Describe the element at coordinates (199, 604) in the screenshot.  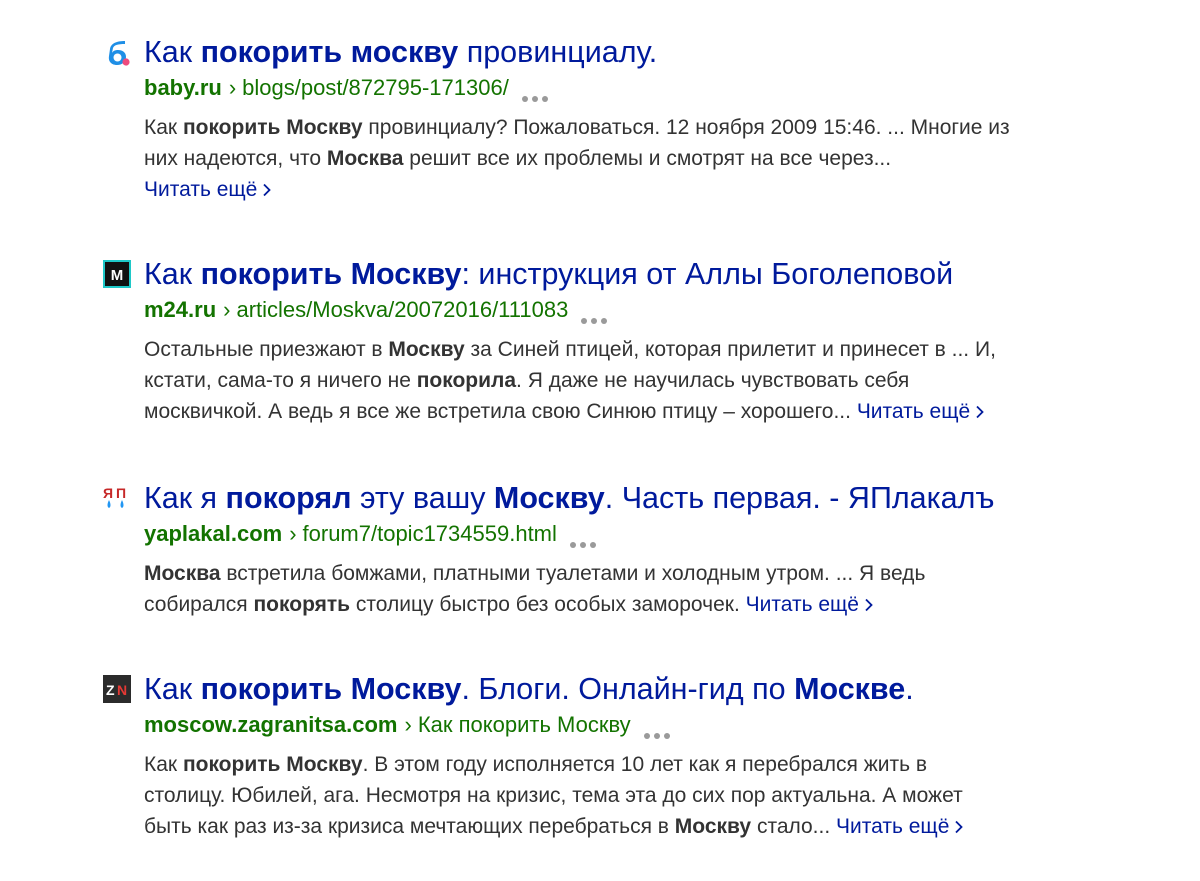
I see `snippet-text: собирался` at that location.